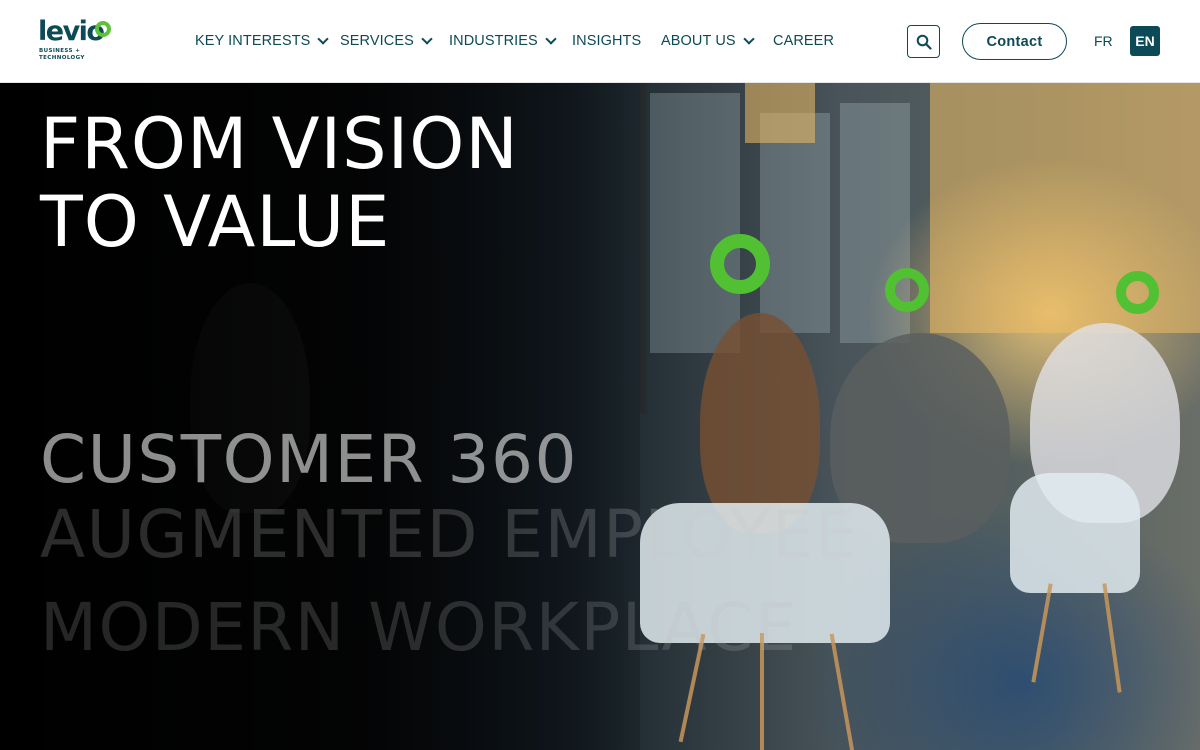 The width and height of the screenshot is (1200, 750). Describe the element at coordinates (493, 41) in the screenshot. I see `nav-label: INDUSTRIES` at that location.